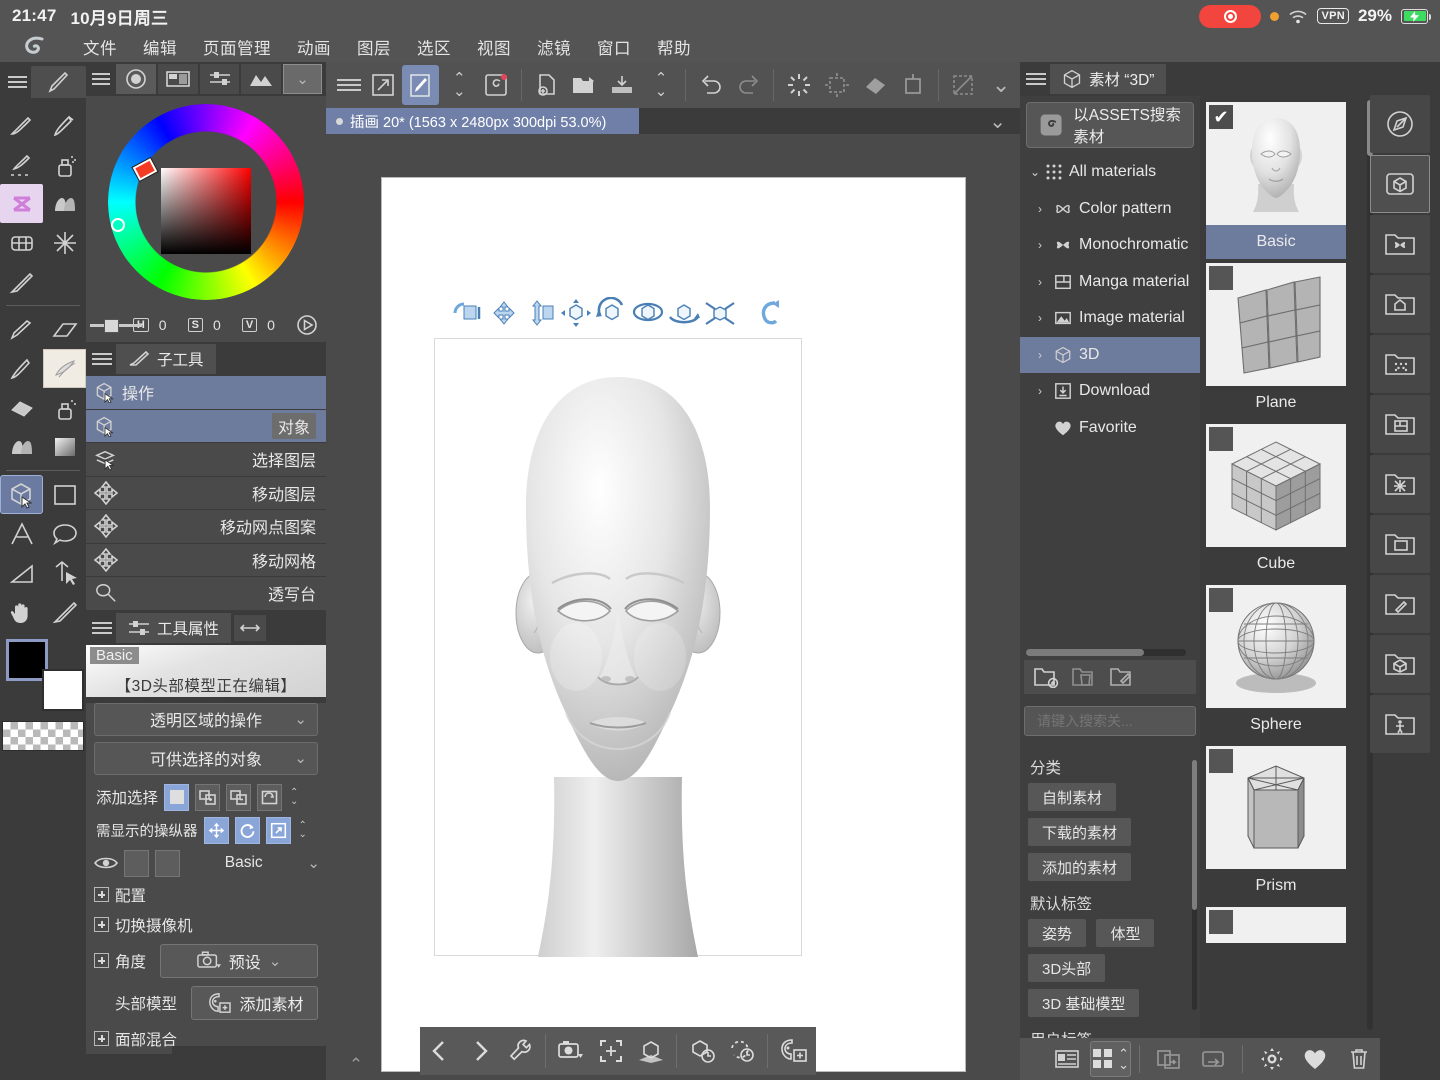  I want to click on next-icon, so click(480, 1051).